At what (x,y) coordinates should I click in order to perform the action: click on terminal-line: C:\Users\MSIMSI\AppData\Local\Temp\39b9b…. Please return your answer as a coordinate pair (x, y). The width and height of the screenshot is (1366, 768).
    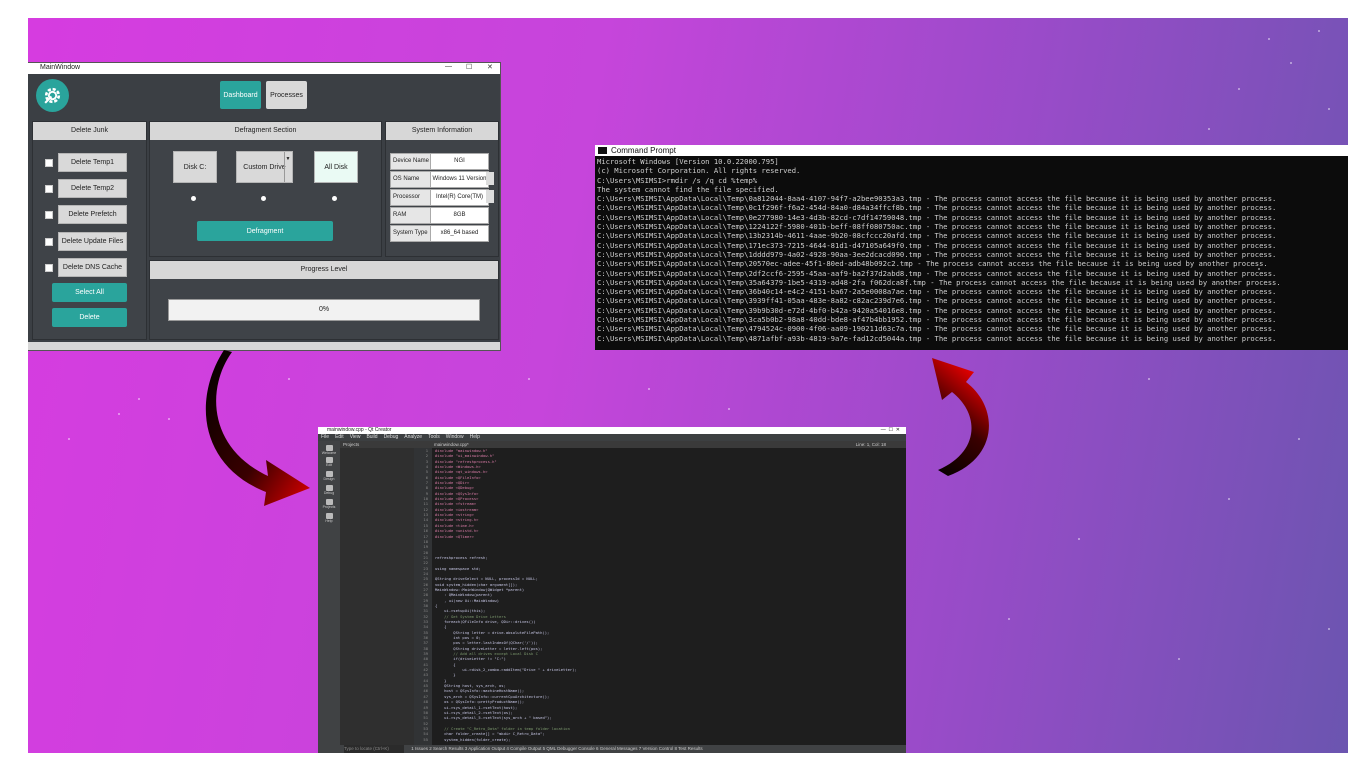
    Looking at the image, I should click on (937, 310).